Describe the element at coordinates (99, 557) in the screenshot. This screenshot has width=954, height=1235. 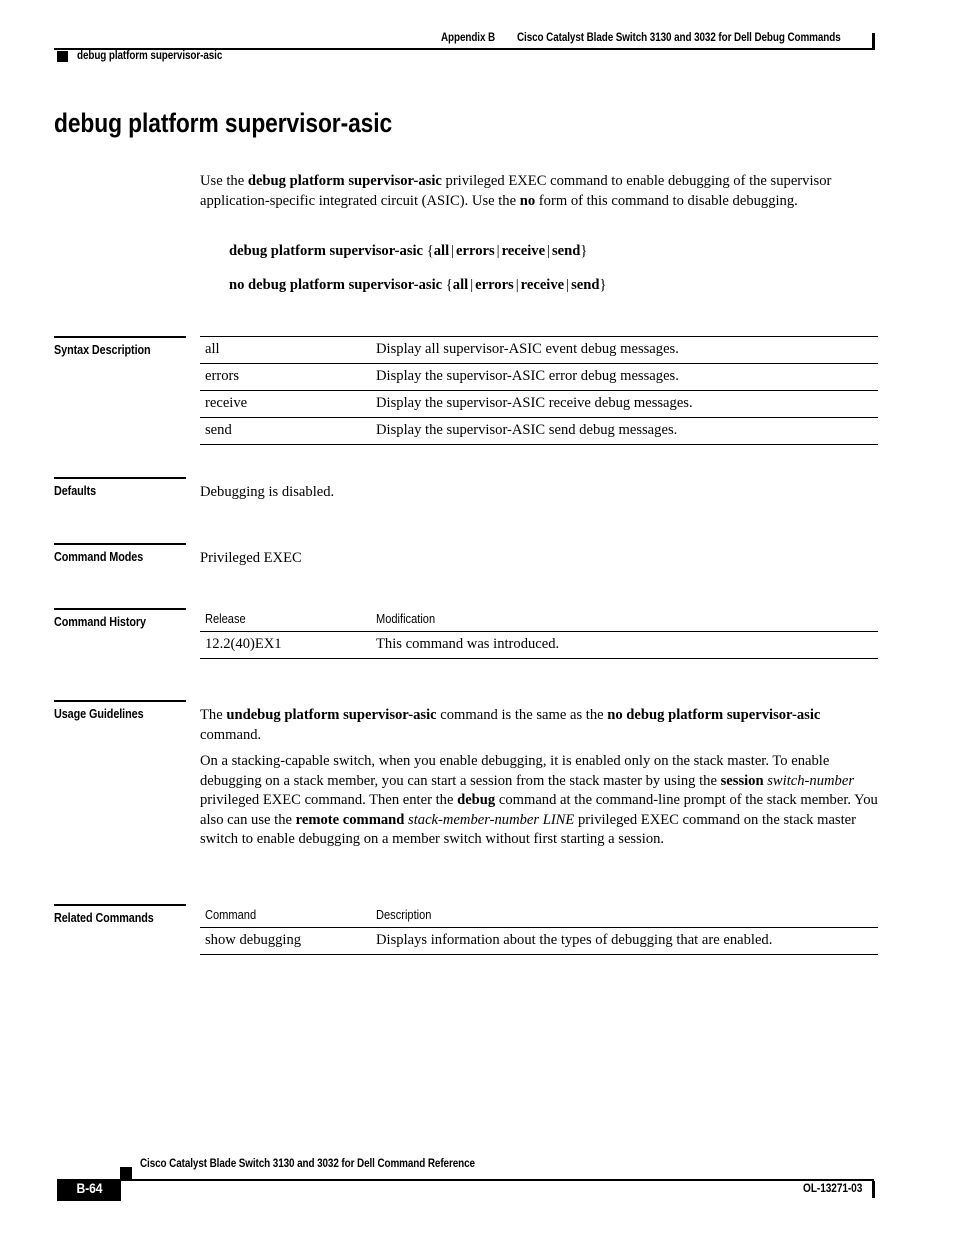
I see `section-label-command-modes: Command Modes` at that location.